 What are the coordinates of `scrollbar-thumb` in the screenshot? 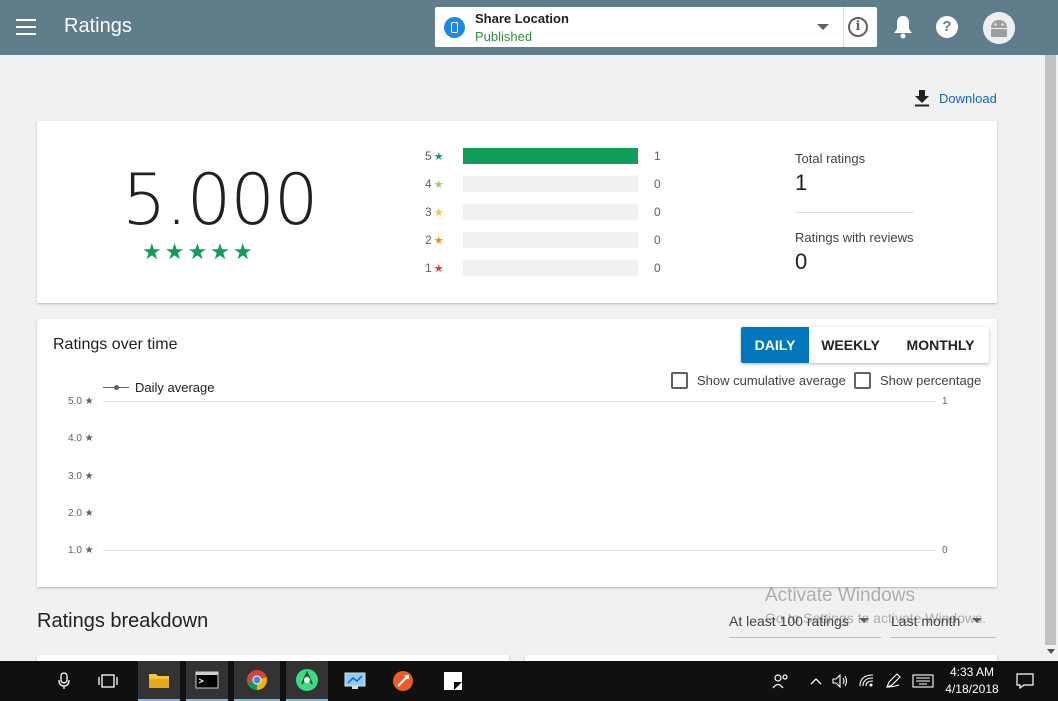 It's located at (1050, 350).